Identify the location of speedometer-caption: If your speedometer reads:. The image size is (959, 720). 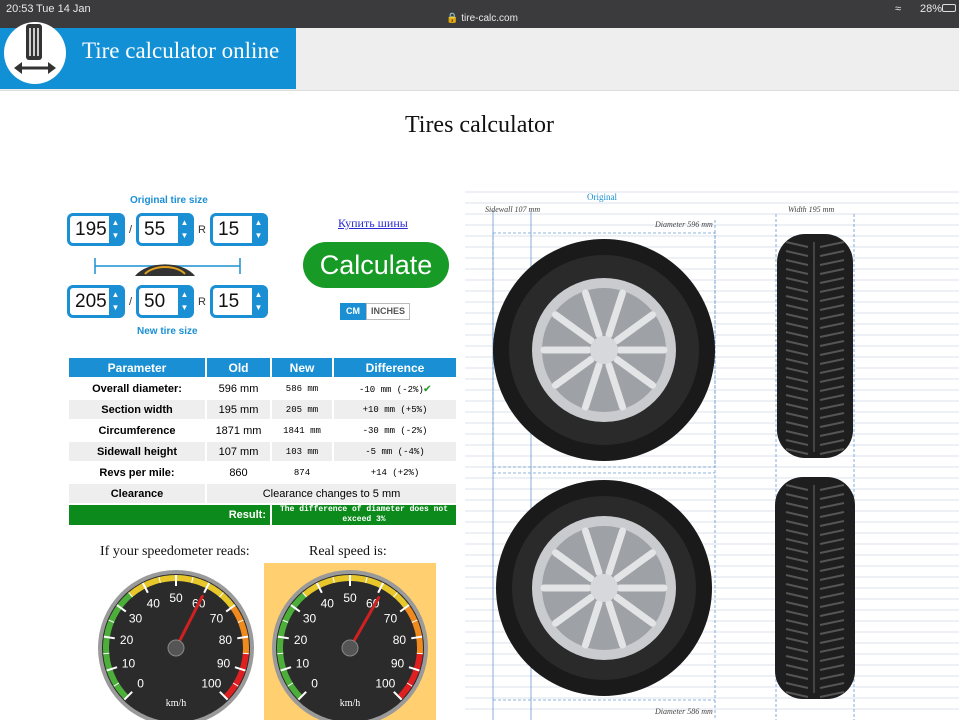
(175, 551).